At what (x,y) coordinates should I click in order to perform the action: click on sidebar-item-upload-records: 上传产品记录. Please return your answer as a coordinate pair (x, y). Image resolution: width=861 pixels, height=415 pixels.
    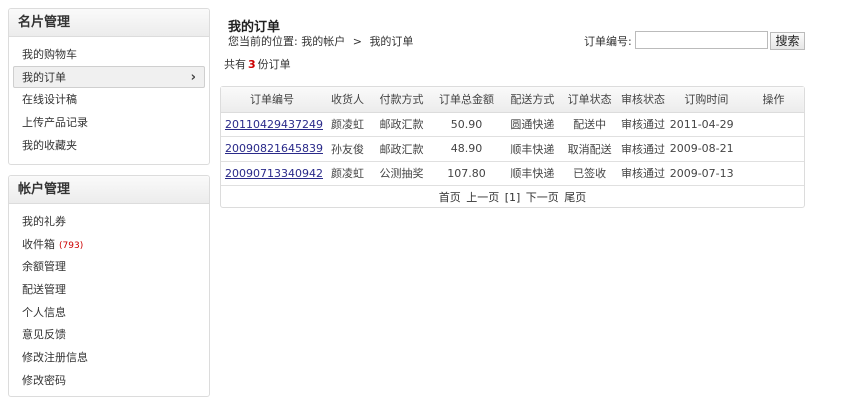
    Looking at the image, I should click on (109, 122).